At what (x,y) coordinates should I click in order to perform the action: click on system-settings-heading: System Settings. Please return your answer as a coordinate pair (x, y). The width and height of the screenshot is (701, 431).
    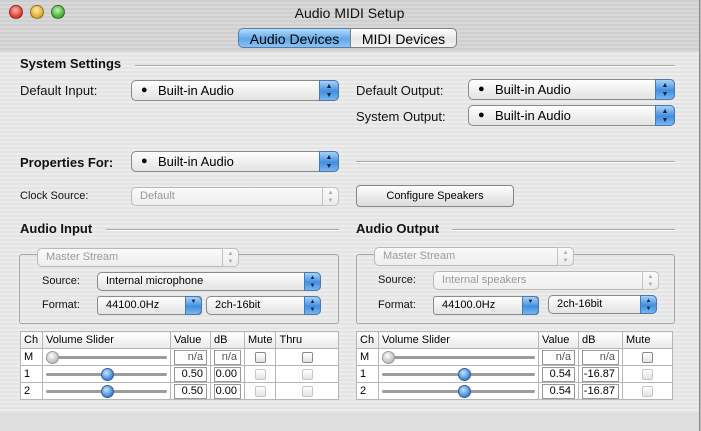
    Looking at the image, I should click on (71, 63).